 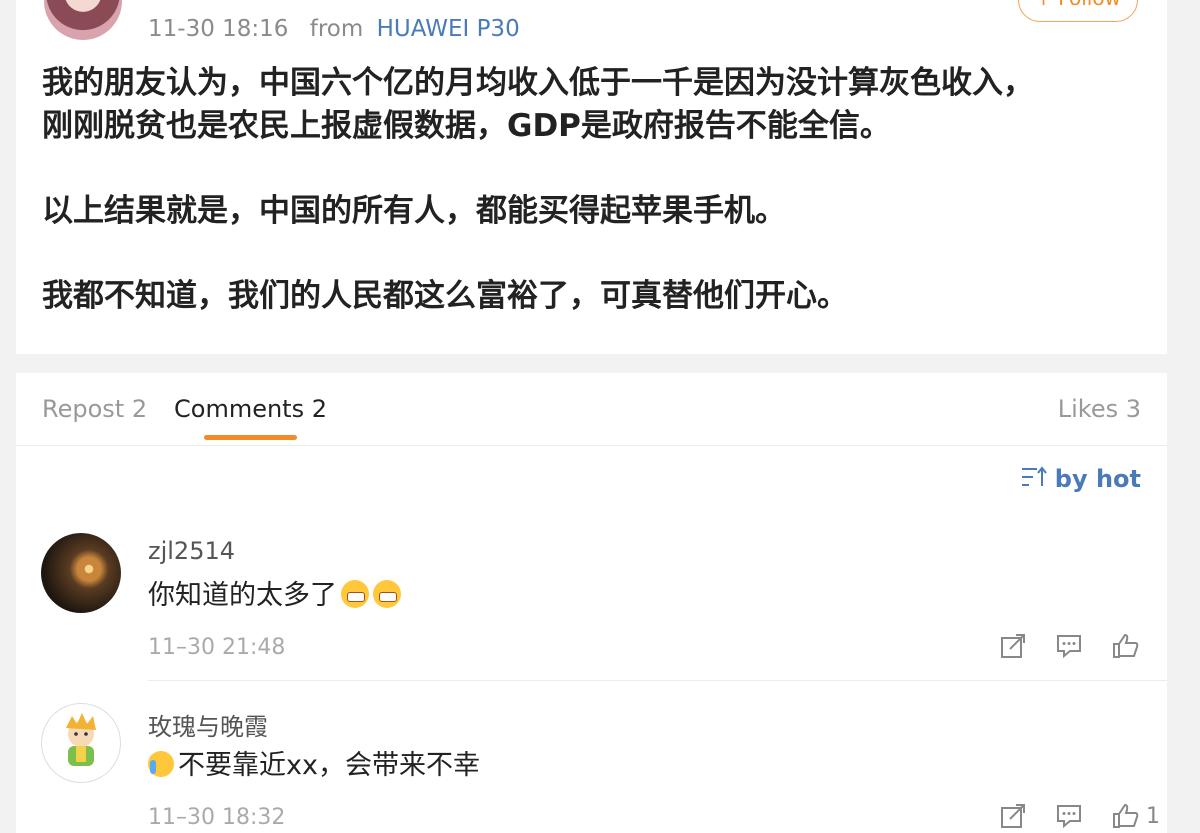 What do you see at coordinates (217, 817) in the screenshot?
I see `comment-time: 11–30 18:32` at bounding box center [217, 817].